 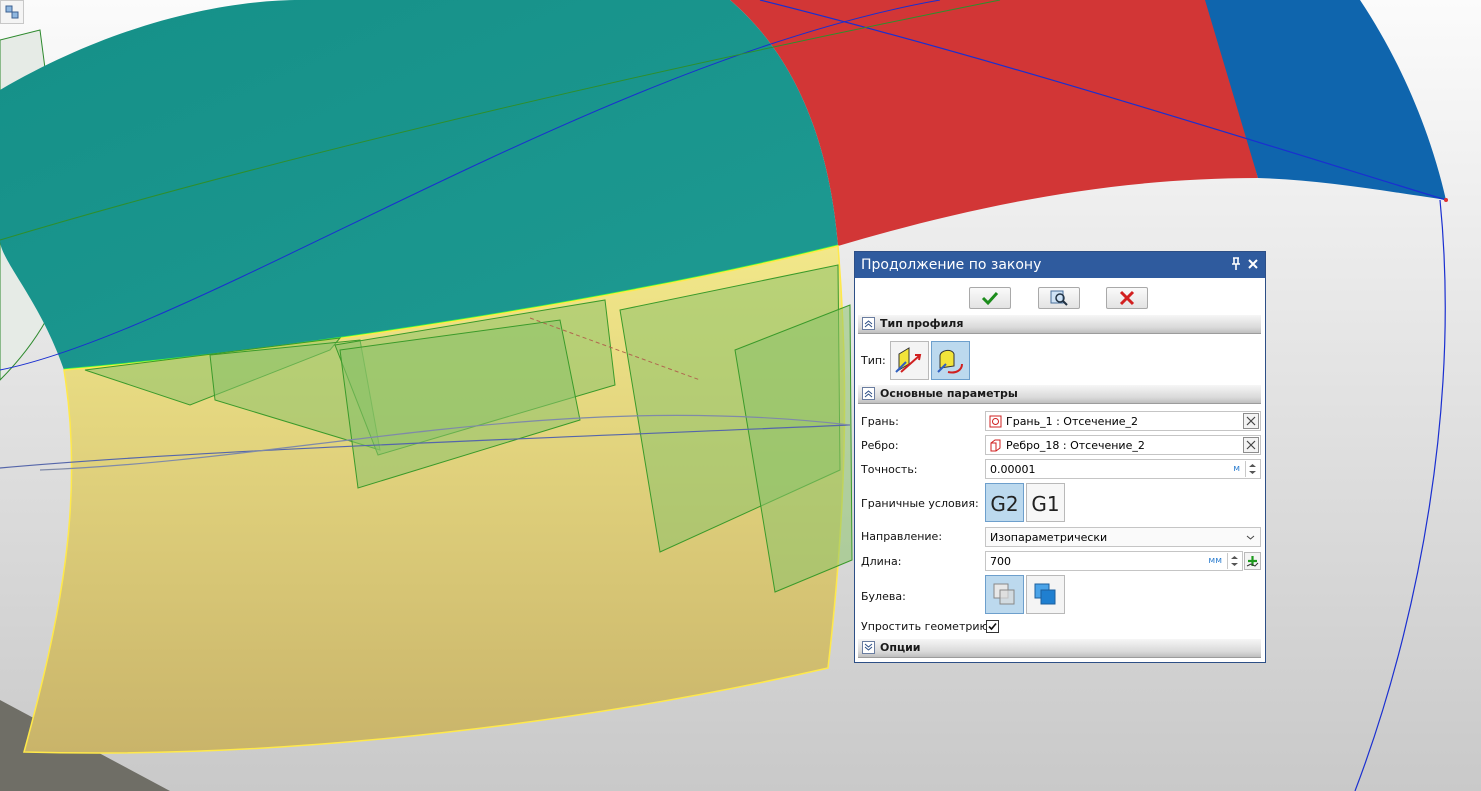 I want to click on g2-button: G2, so click(x=1004, y=502).